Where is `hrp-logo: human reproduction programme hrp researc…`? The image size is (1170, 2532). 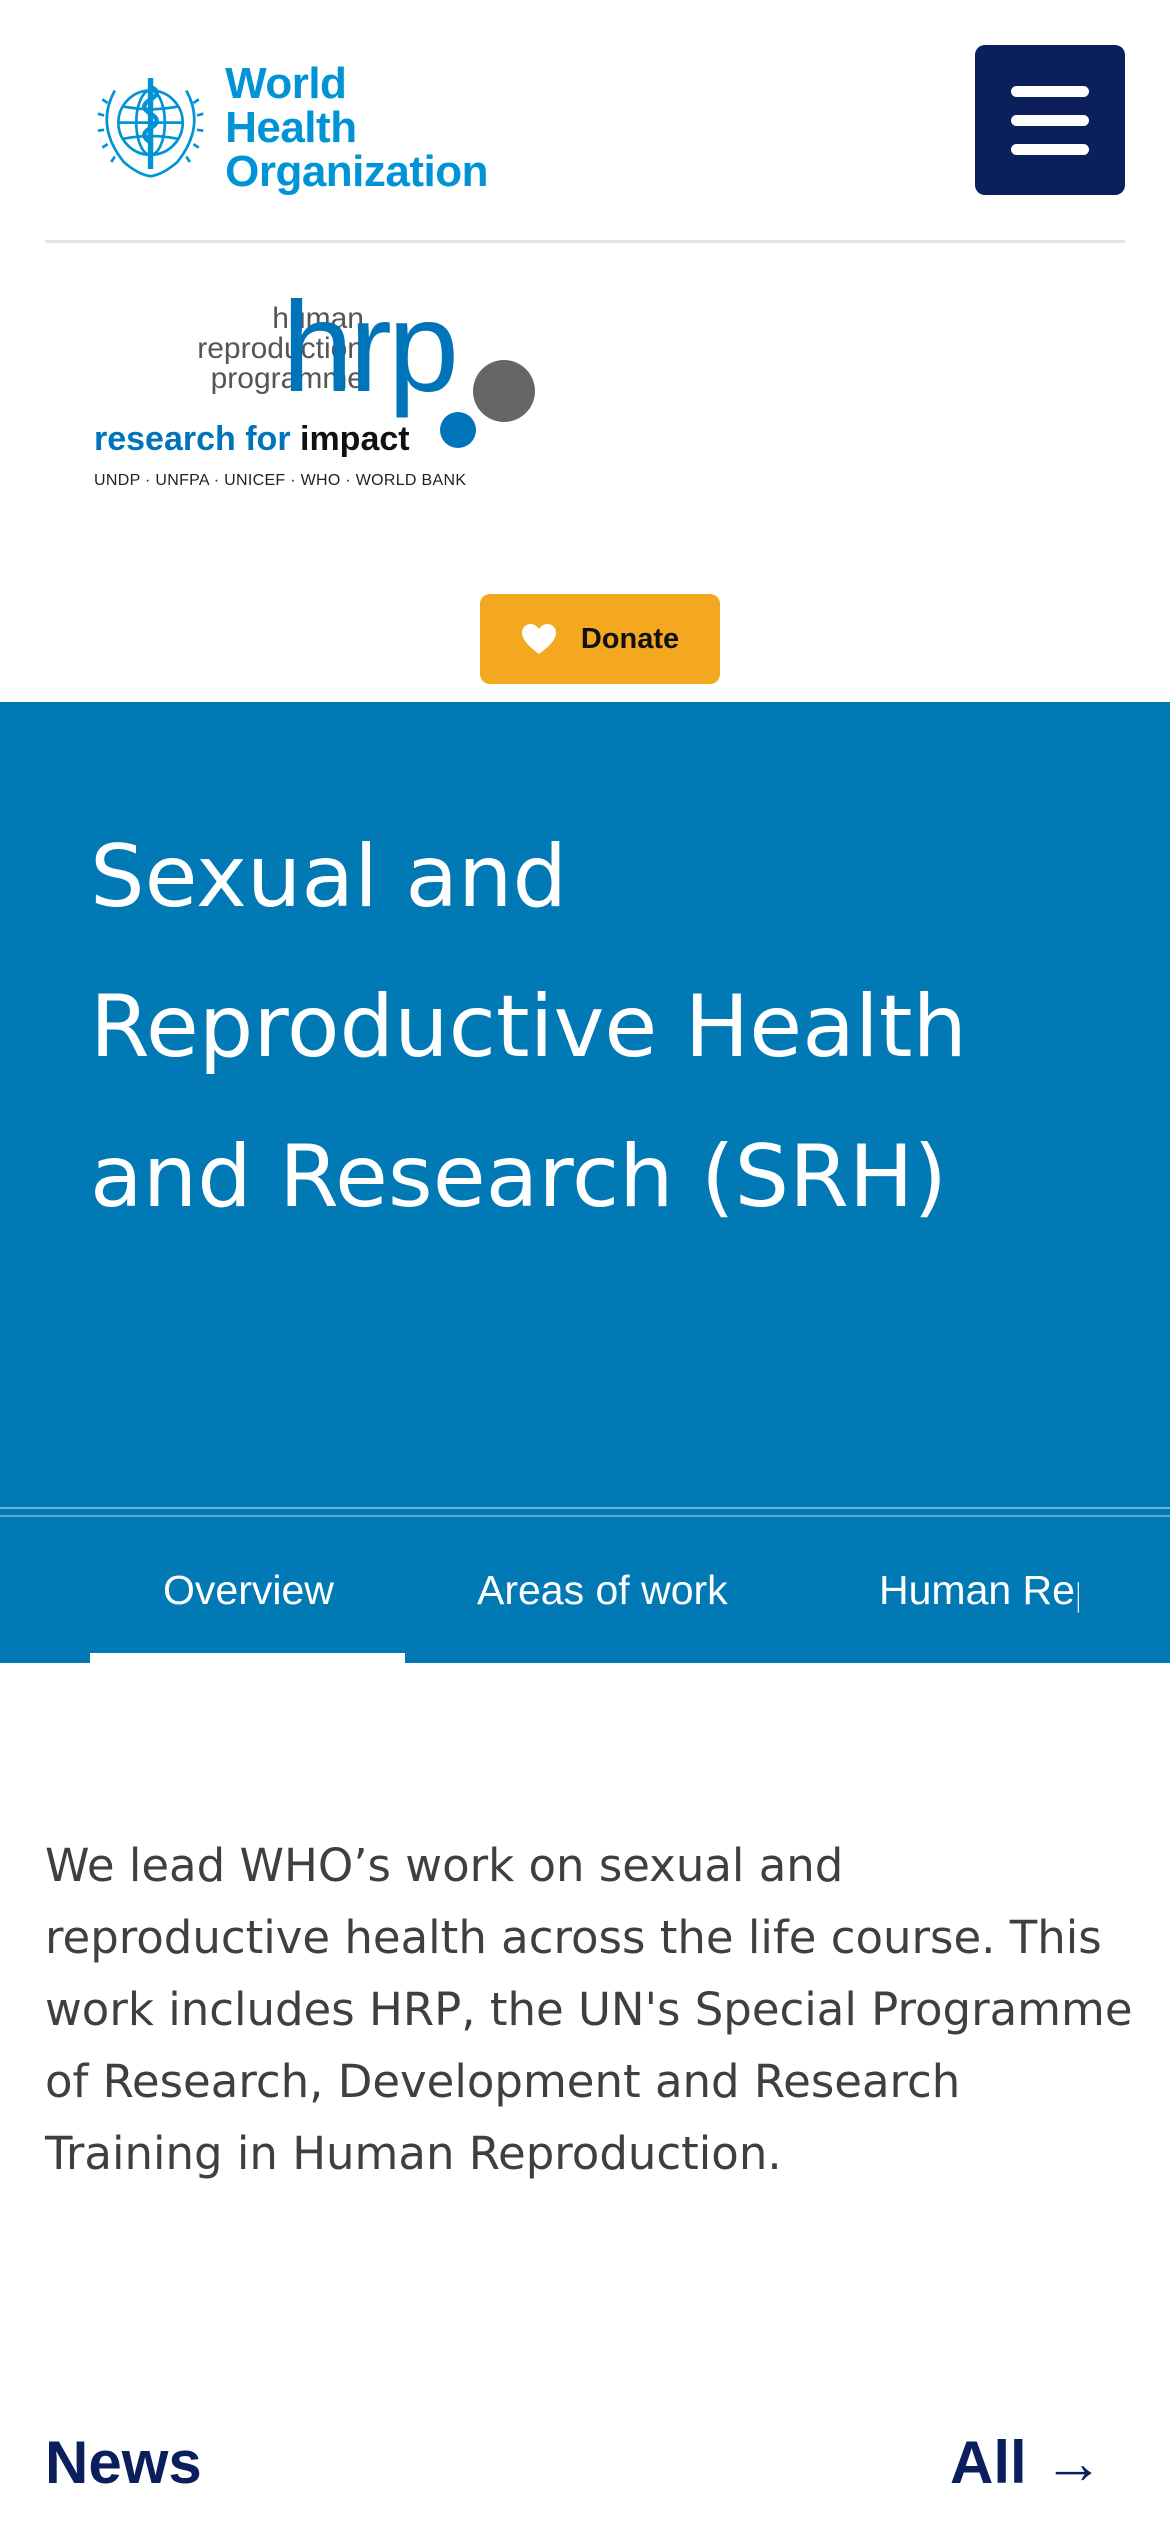
hrp-logo: human reproduction programme hrp researc… is located at coordinates (315, 392).